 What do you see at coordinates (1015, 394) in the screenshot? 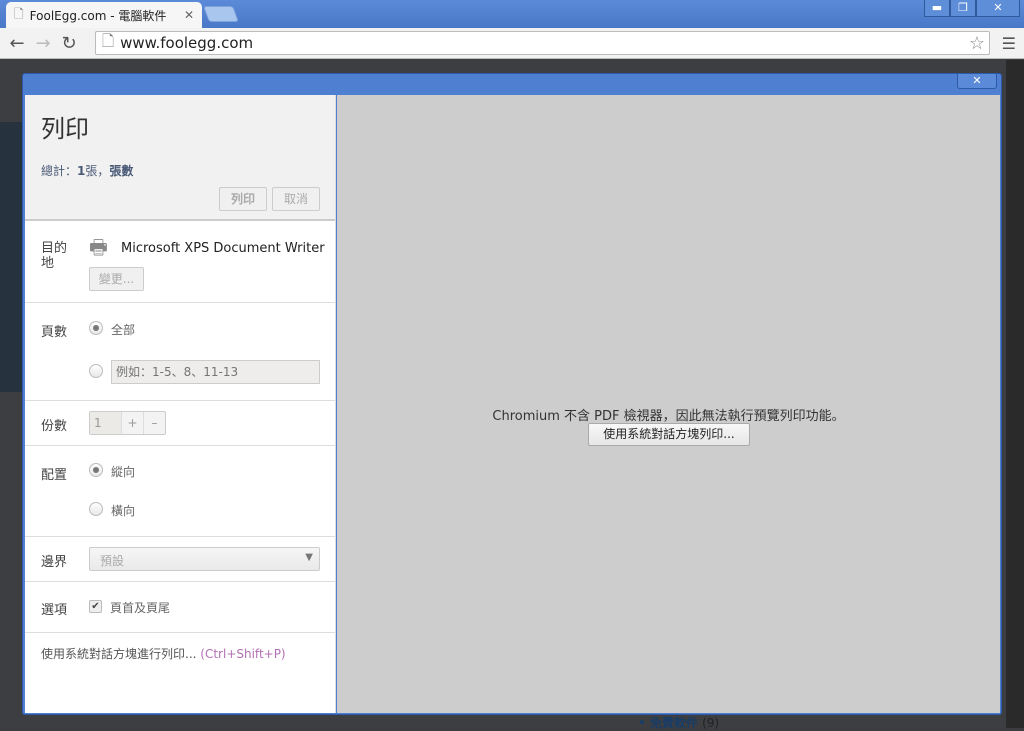
I see `scrollbar` at bounding box center [1015, 394].